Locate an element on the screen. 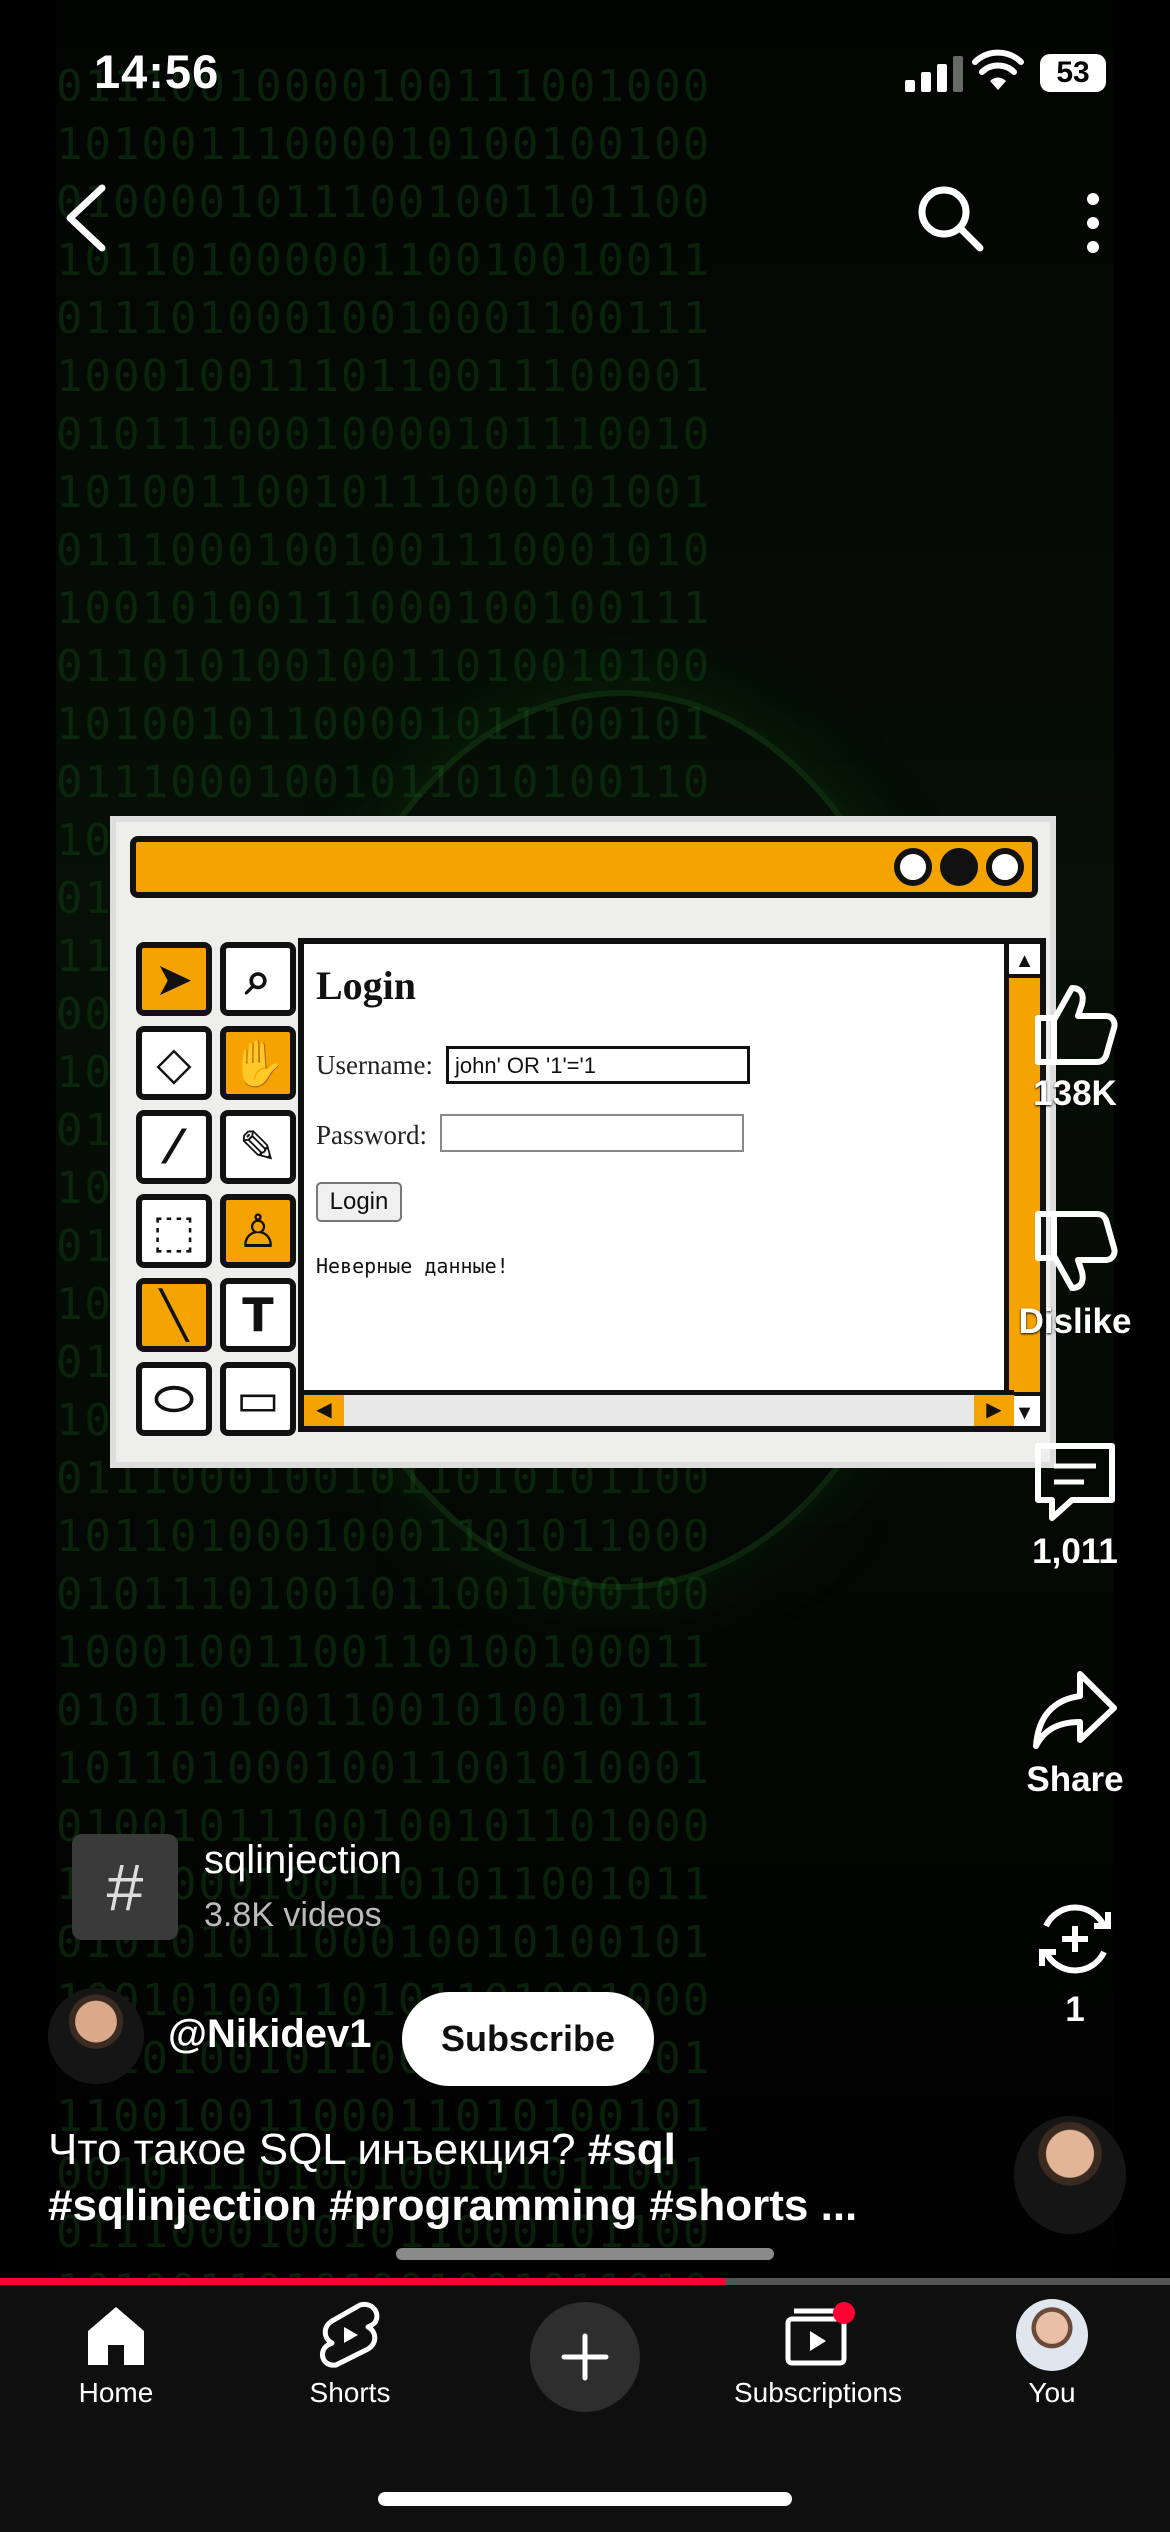 The height and width of the screenshot is (2532, 1170). line-tool-icon: ╲ is located at coordinates (174, 1315).